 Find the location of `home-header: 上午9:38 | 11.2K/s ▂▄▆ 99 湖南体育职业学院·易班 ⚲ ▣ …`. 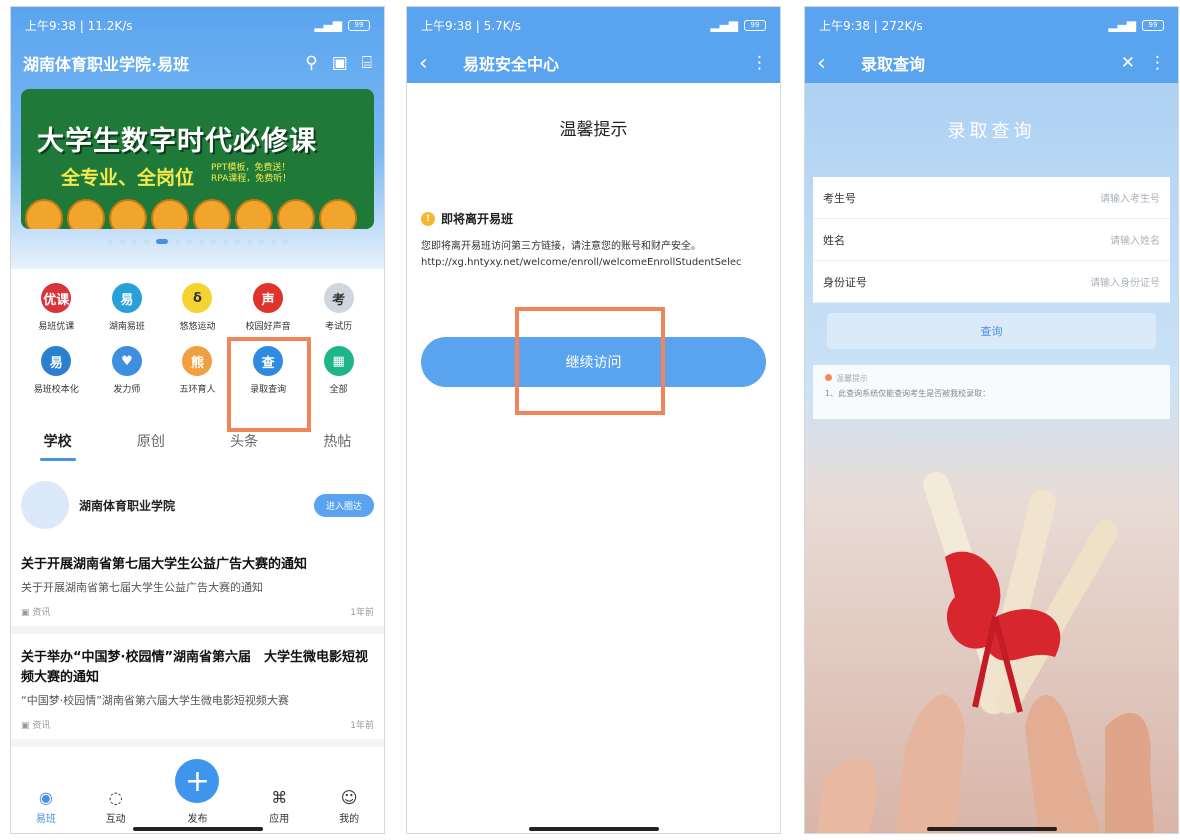

home-header: 上午9:38 | 11.2K/s ▂▄▆ 99 湖南体育职业学院·易班 ⚲ ▣ … is located at coordinates (197, 138).